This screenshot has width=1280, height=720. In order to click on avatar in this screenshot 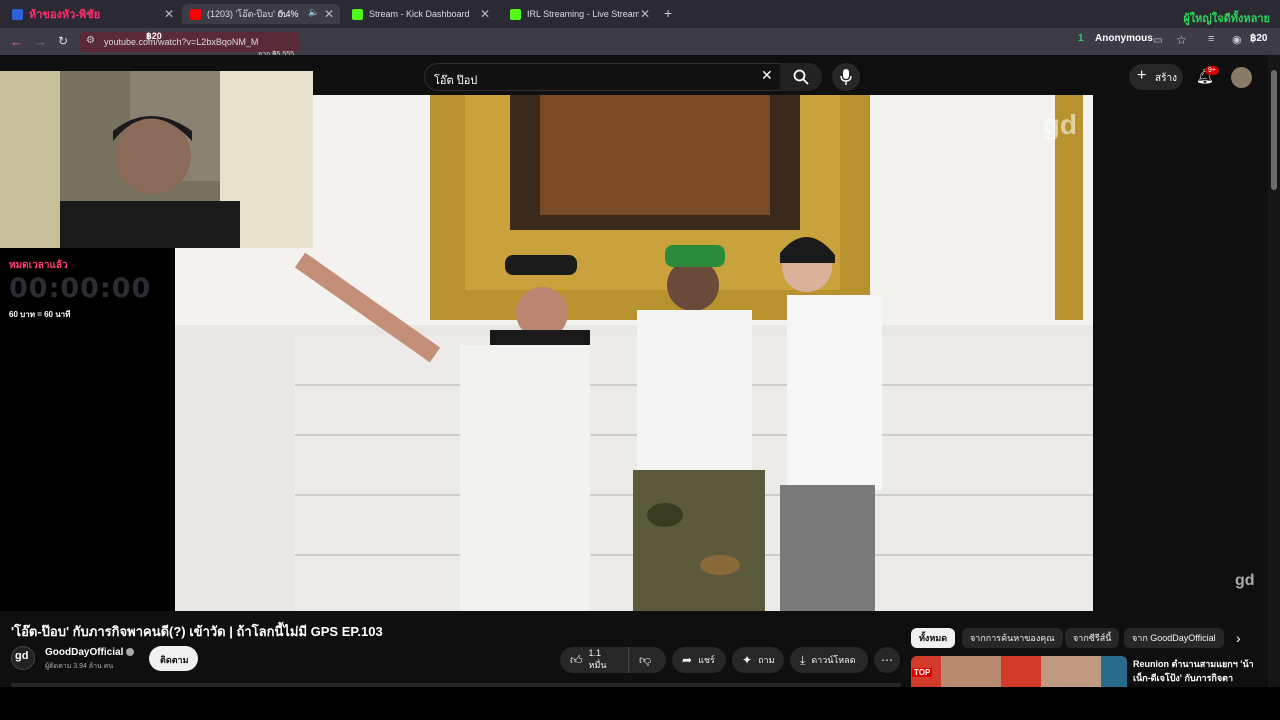, I will do `click(1241, 77)`.